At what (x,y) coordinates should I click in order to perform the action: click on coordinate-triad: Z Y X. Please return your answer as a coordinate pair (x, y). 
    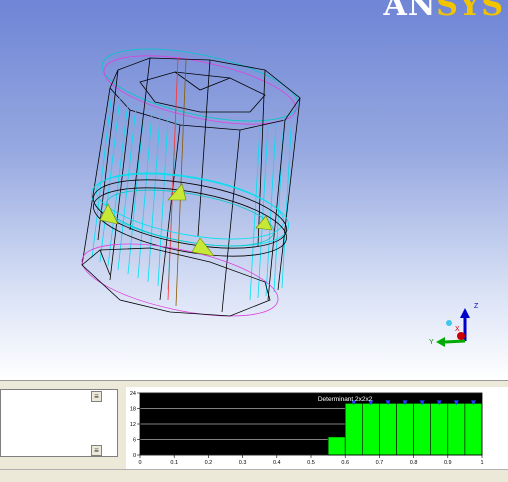
    Looking at the image, I should click on (454, 325).